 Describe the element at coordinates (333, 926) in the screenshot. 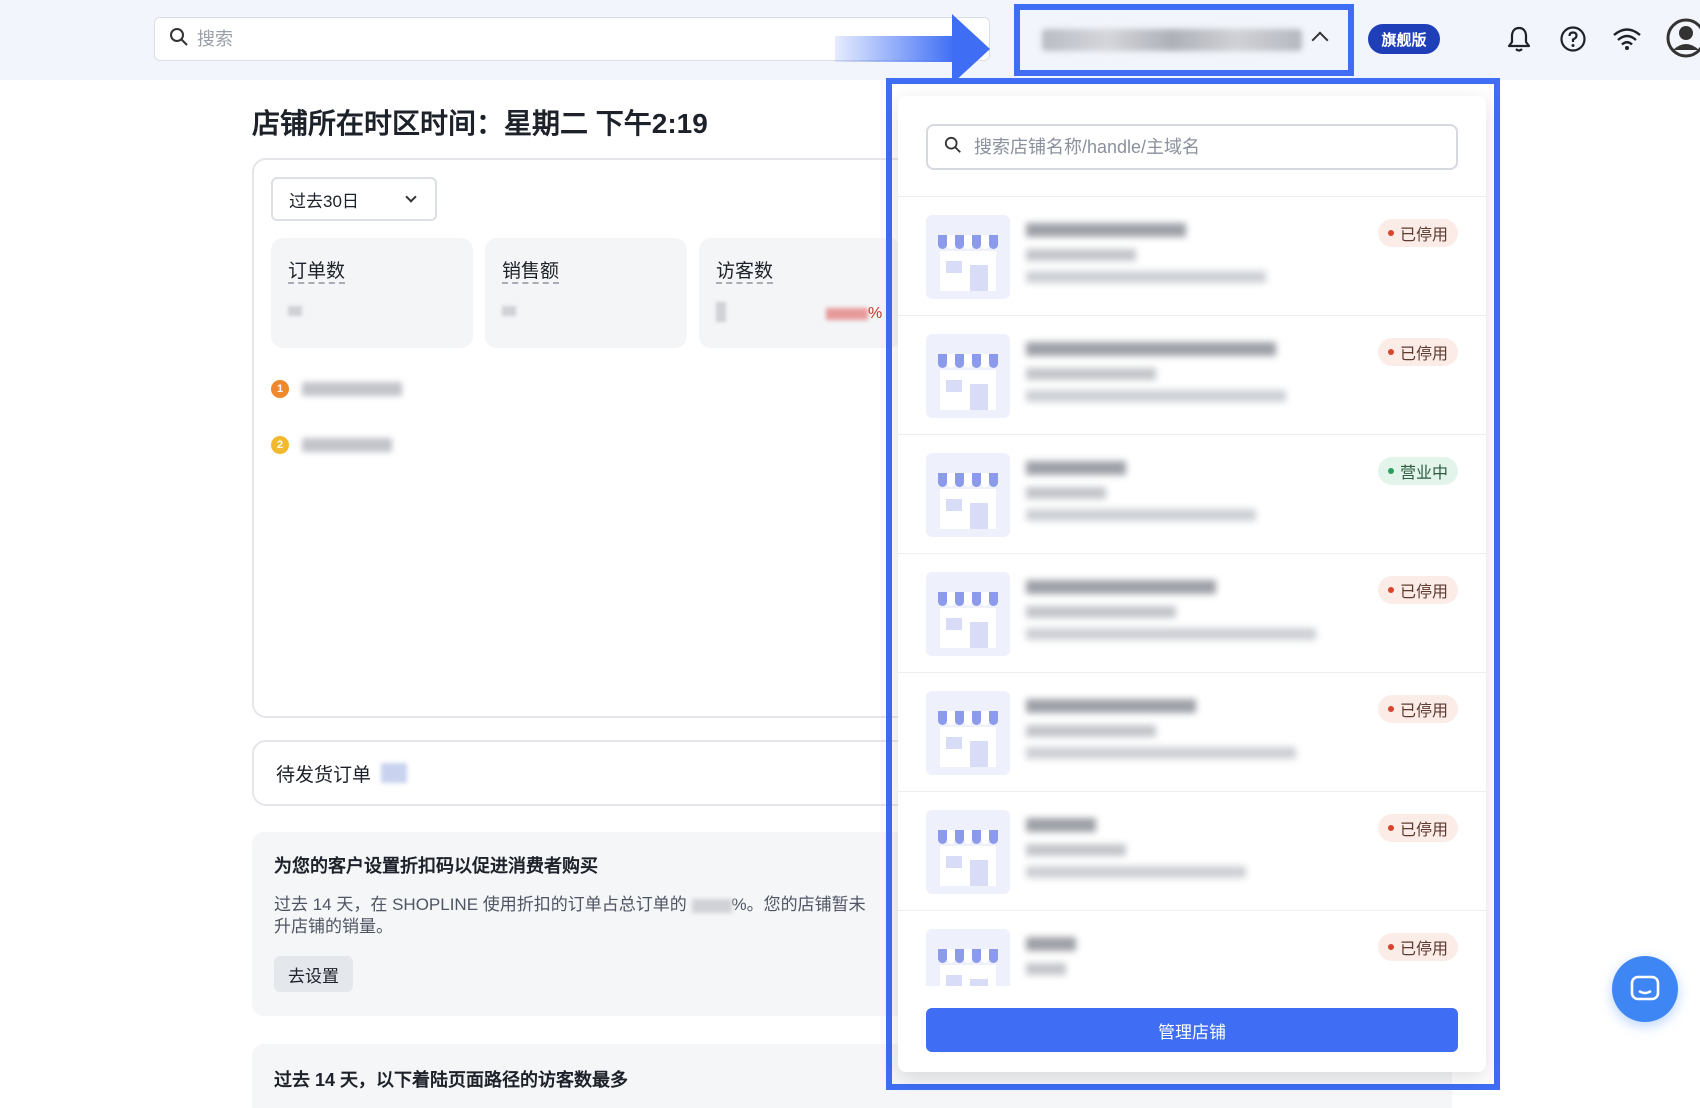

I see `promo-text-c: 升店铺的销量。` at that location.